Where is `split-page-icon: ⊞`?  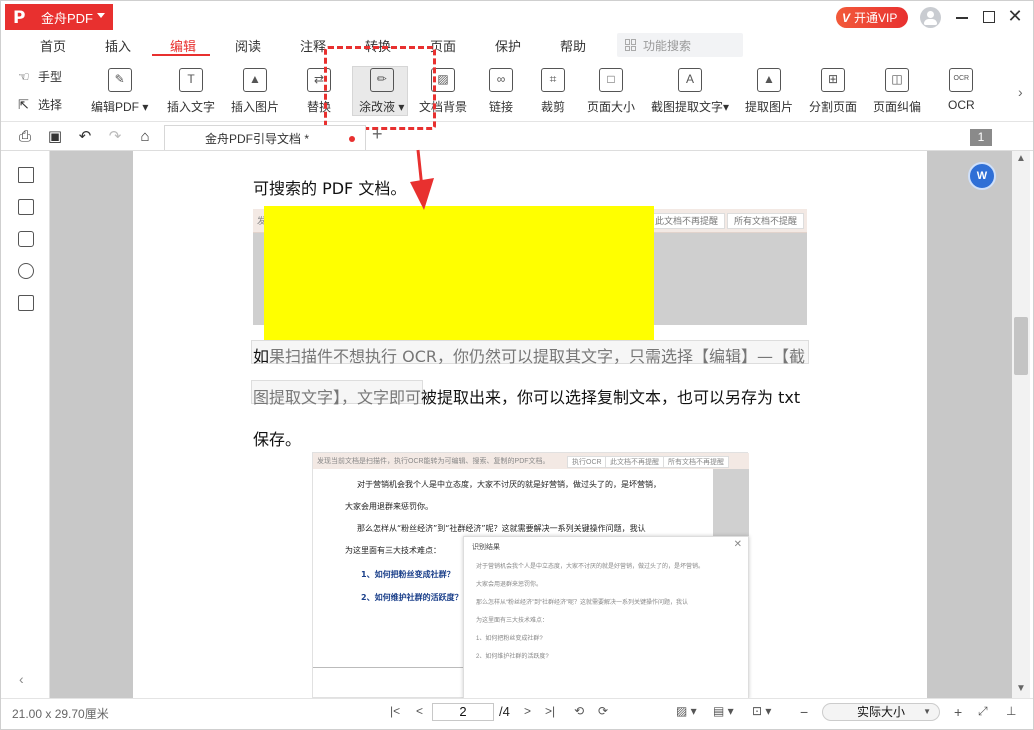 split-page-icon: ⊞ is located at coordinates (833, 80).